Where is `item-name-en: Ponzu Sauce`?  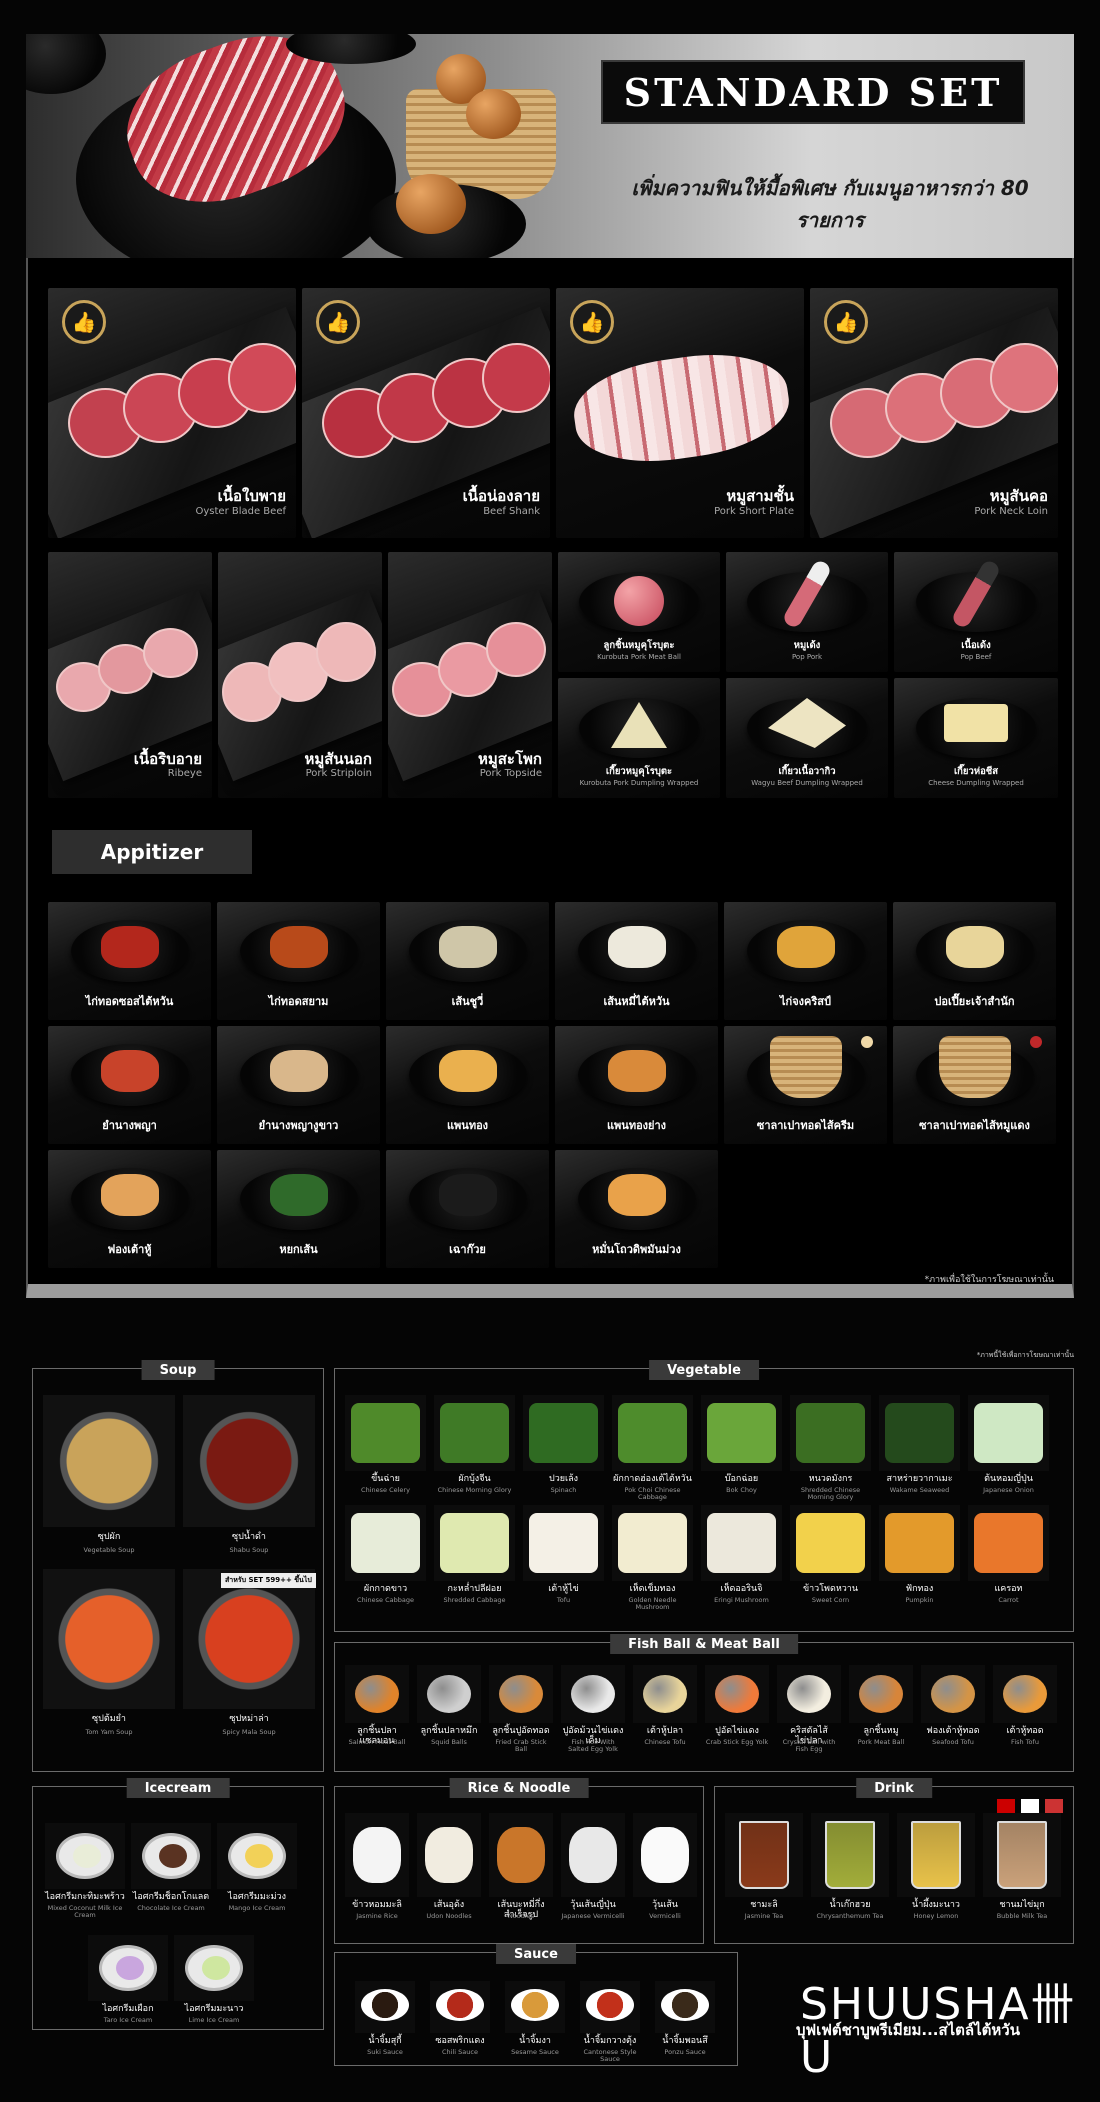
item-name-en: Ponzu Sauce is located at coordinates (685, 2052).